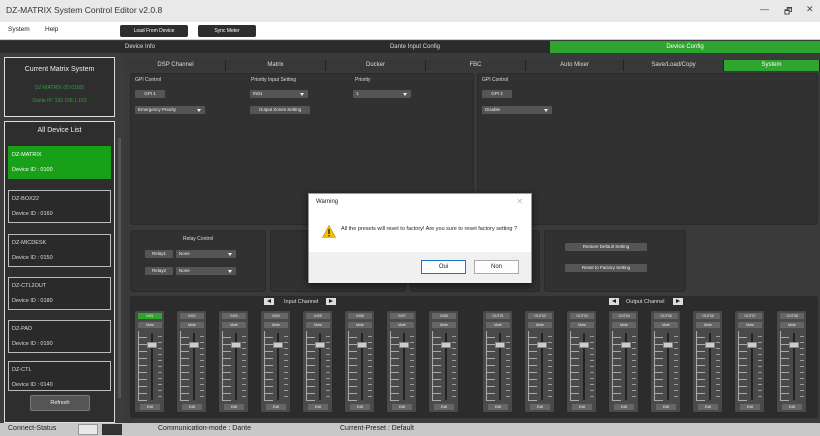 Image resolution: width=820 pixels, height=436 pixels. What do you see at coordinates (624, 316) in the screenshot?
I see `channel-name-button: OUT04` at bounding box center [624, 316].